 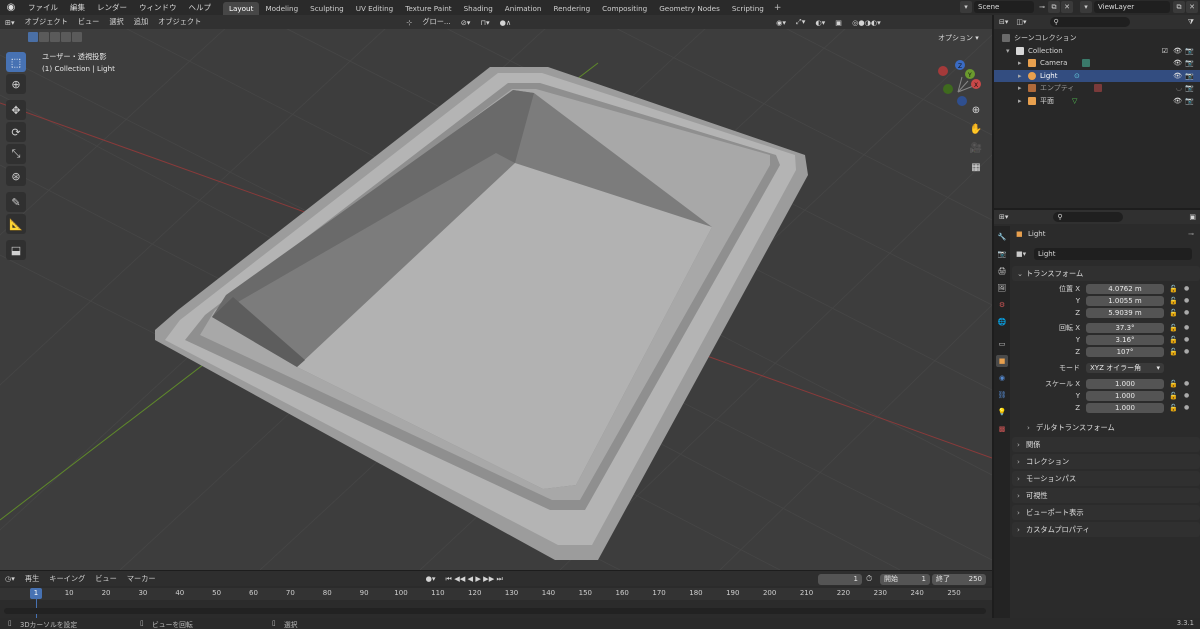 I want to click on viewport-display-panel-header: ビューポート表示, so click(x=1106, y=512).